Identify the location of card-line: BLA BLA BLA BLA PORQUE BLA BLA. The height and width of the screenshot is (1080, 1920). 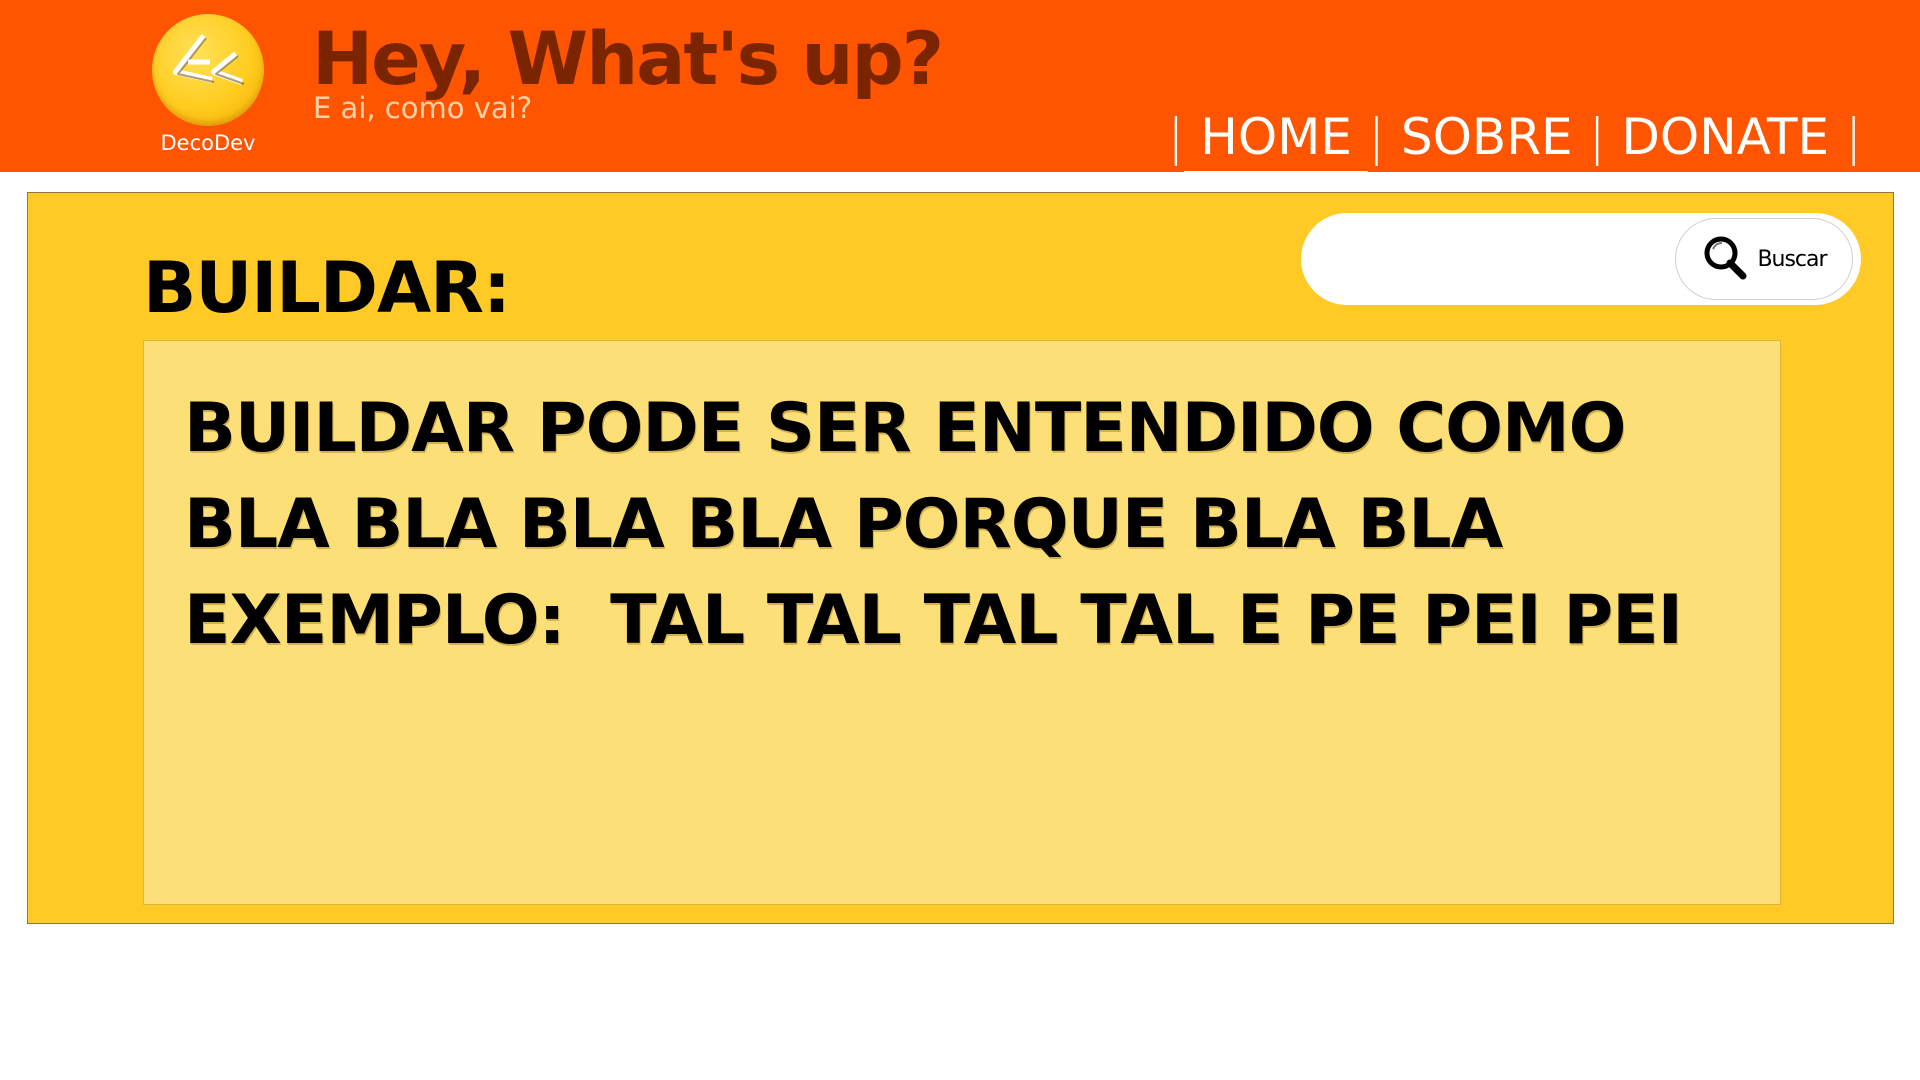
(843, 524).